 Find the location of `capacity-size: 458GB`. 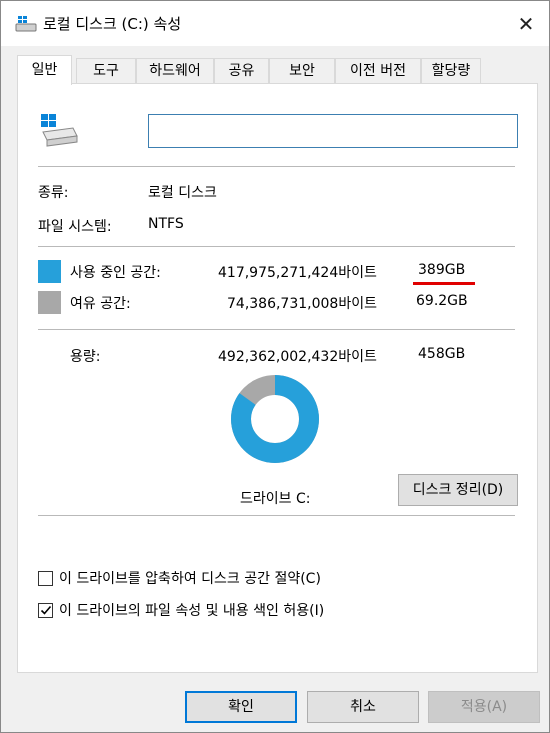

capacity-size: 458GB is located at coordinates (442, 354).